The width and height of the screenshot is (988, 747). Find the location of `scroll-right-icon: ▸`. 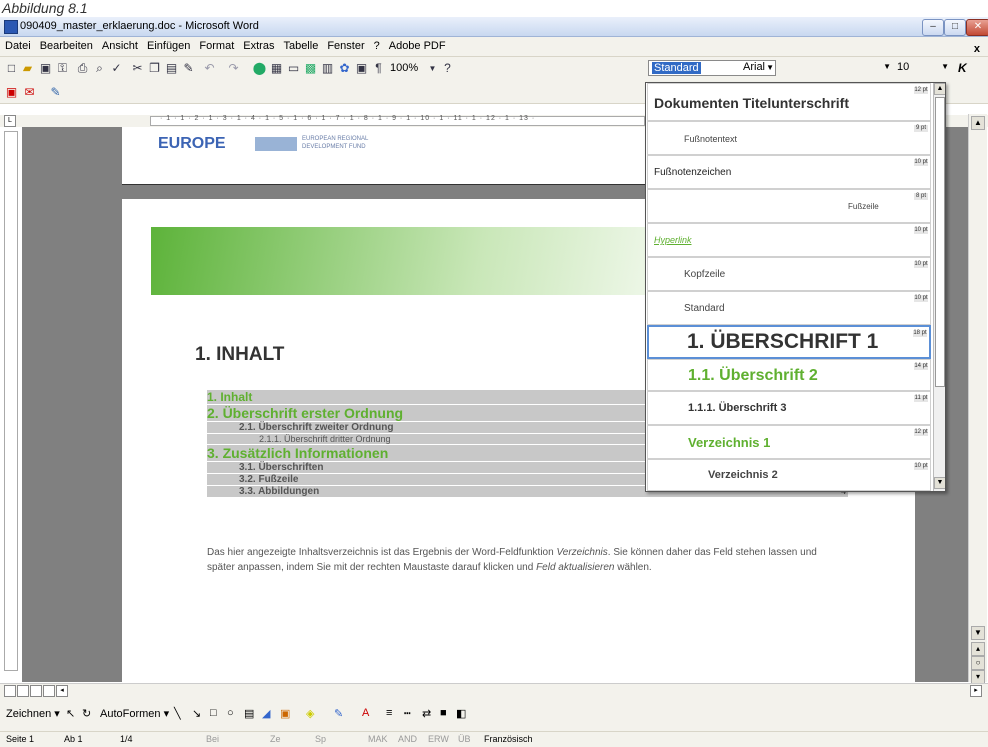

scroll-right-icon: ▸ is located at coordinates (976, 691).